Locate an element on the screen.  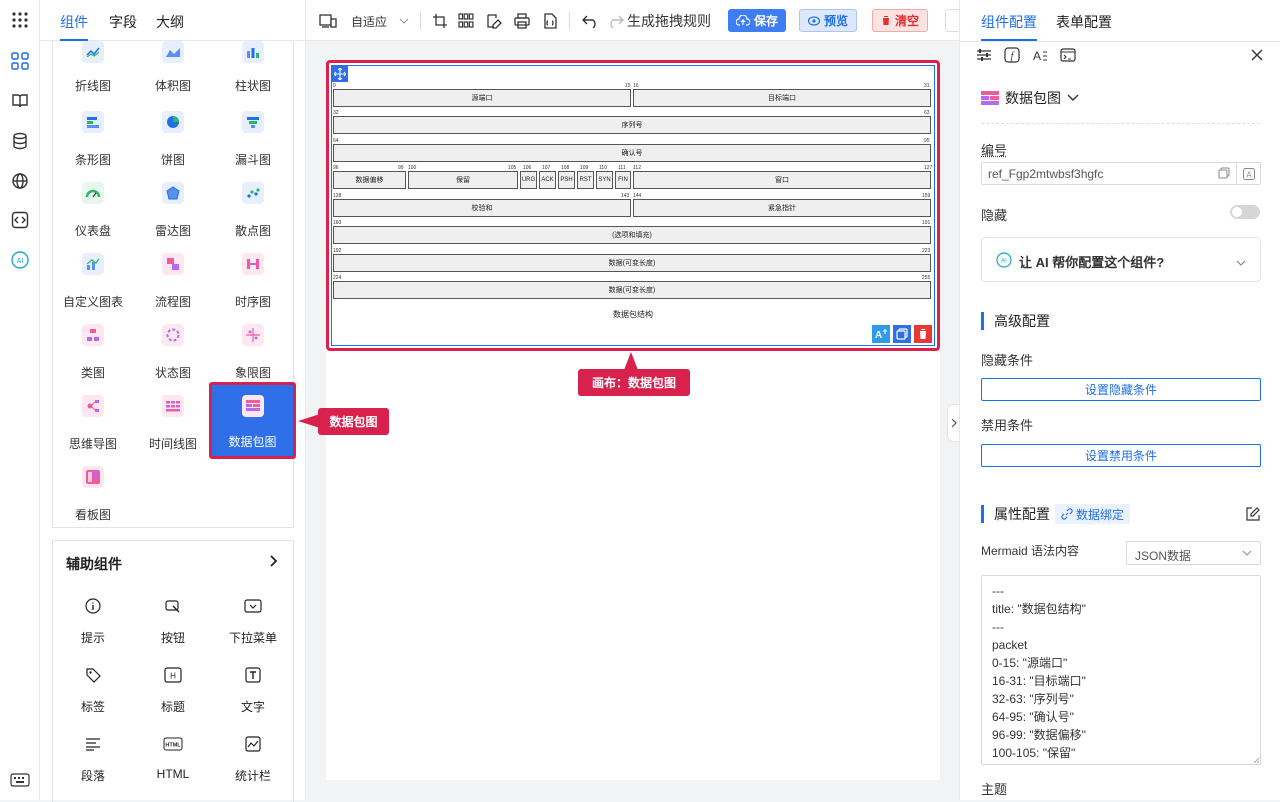
set-hide-condition-button: 设置隐藏条件 is located at coordinates (1121, 389).